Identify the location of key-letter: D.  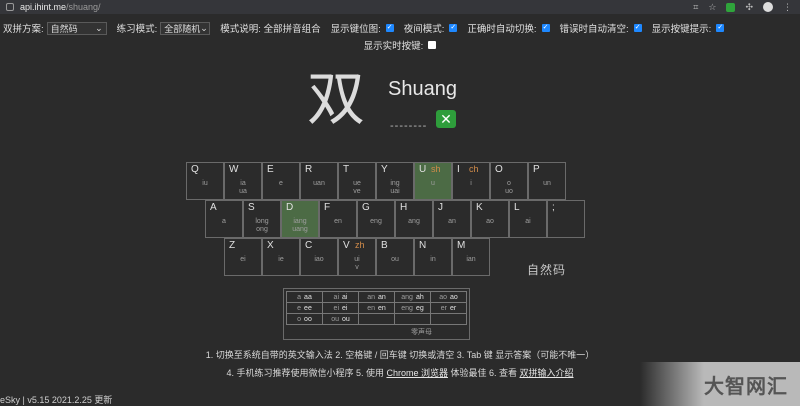
(290, 207).